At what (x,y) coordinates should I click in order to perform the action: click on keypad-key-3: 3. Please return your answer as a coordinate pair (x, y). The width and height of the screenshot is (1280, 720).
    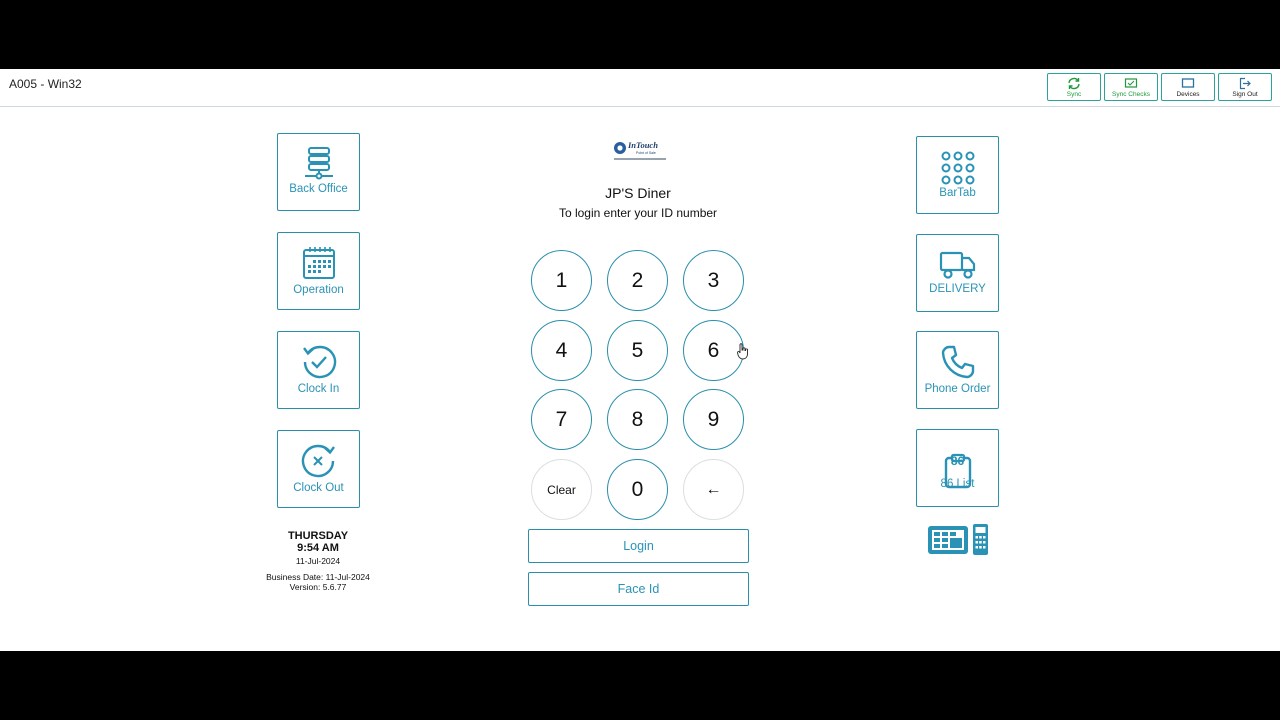
    Looking at the image, I should click on (713, 280).